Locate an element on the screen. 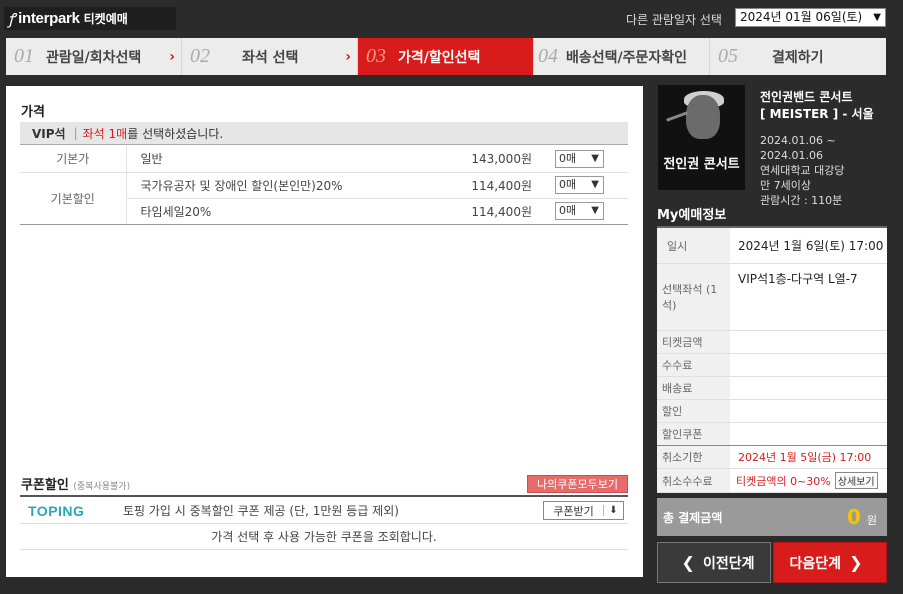 This screenshot has width=903, height=594. cancel-fee: 티켓금액의 0~30% 상세보기 is located at coordinates (808, 480).